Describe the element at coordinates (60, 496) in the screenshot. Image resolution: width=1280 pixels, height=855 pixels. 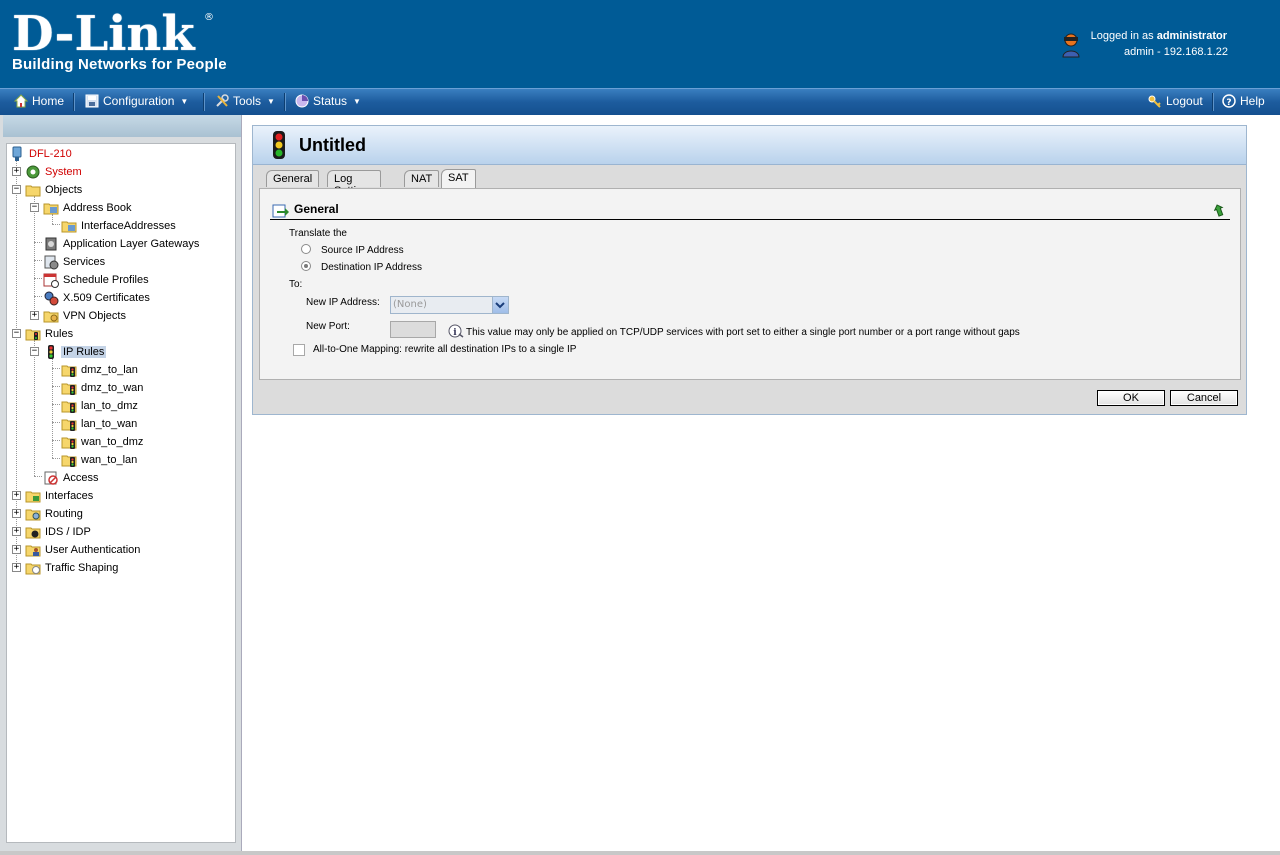
I see `tree-node-interfaces: Interfaces` at that location.